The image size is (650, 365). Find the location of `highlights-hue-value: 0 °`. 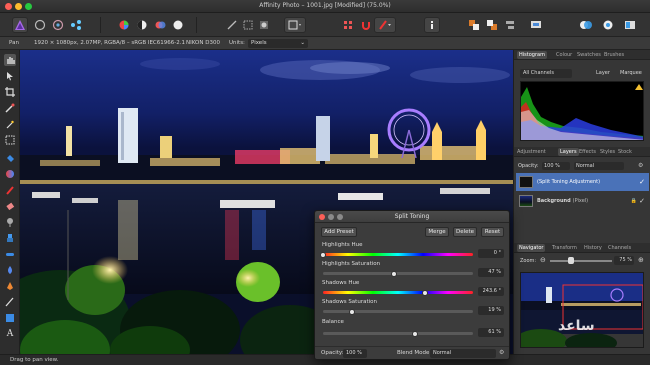

highlights-hue-value: 0 ° is located at coordinates (491, 253).